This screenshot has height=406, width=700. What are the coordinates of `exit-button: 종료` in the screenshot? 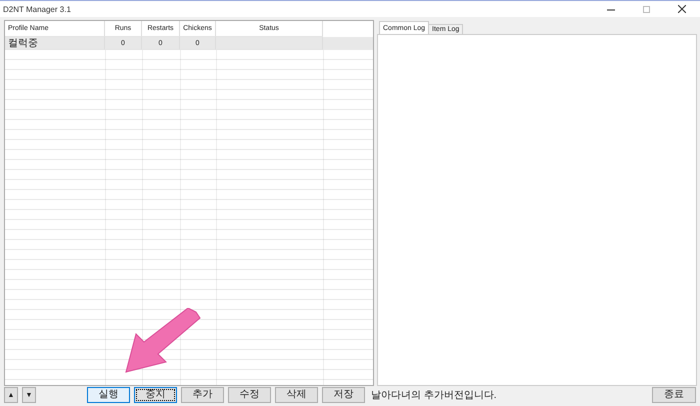 It's located at (674, 395).